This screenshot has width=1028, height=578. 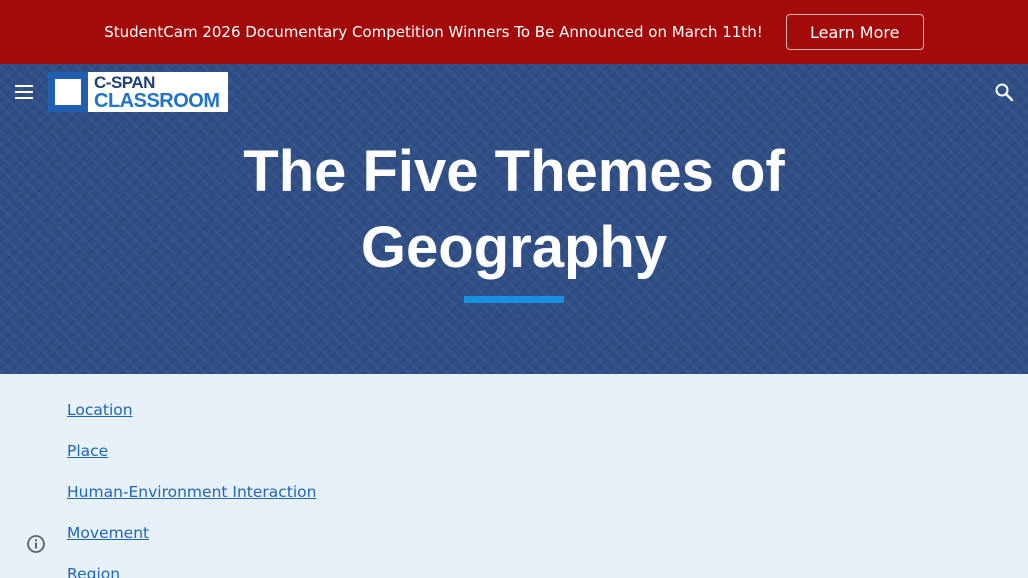 I want to click on link-region: Region, so click(x=191, y=566).